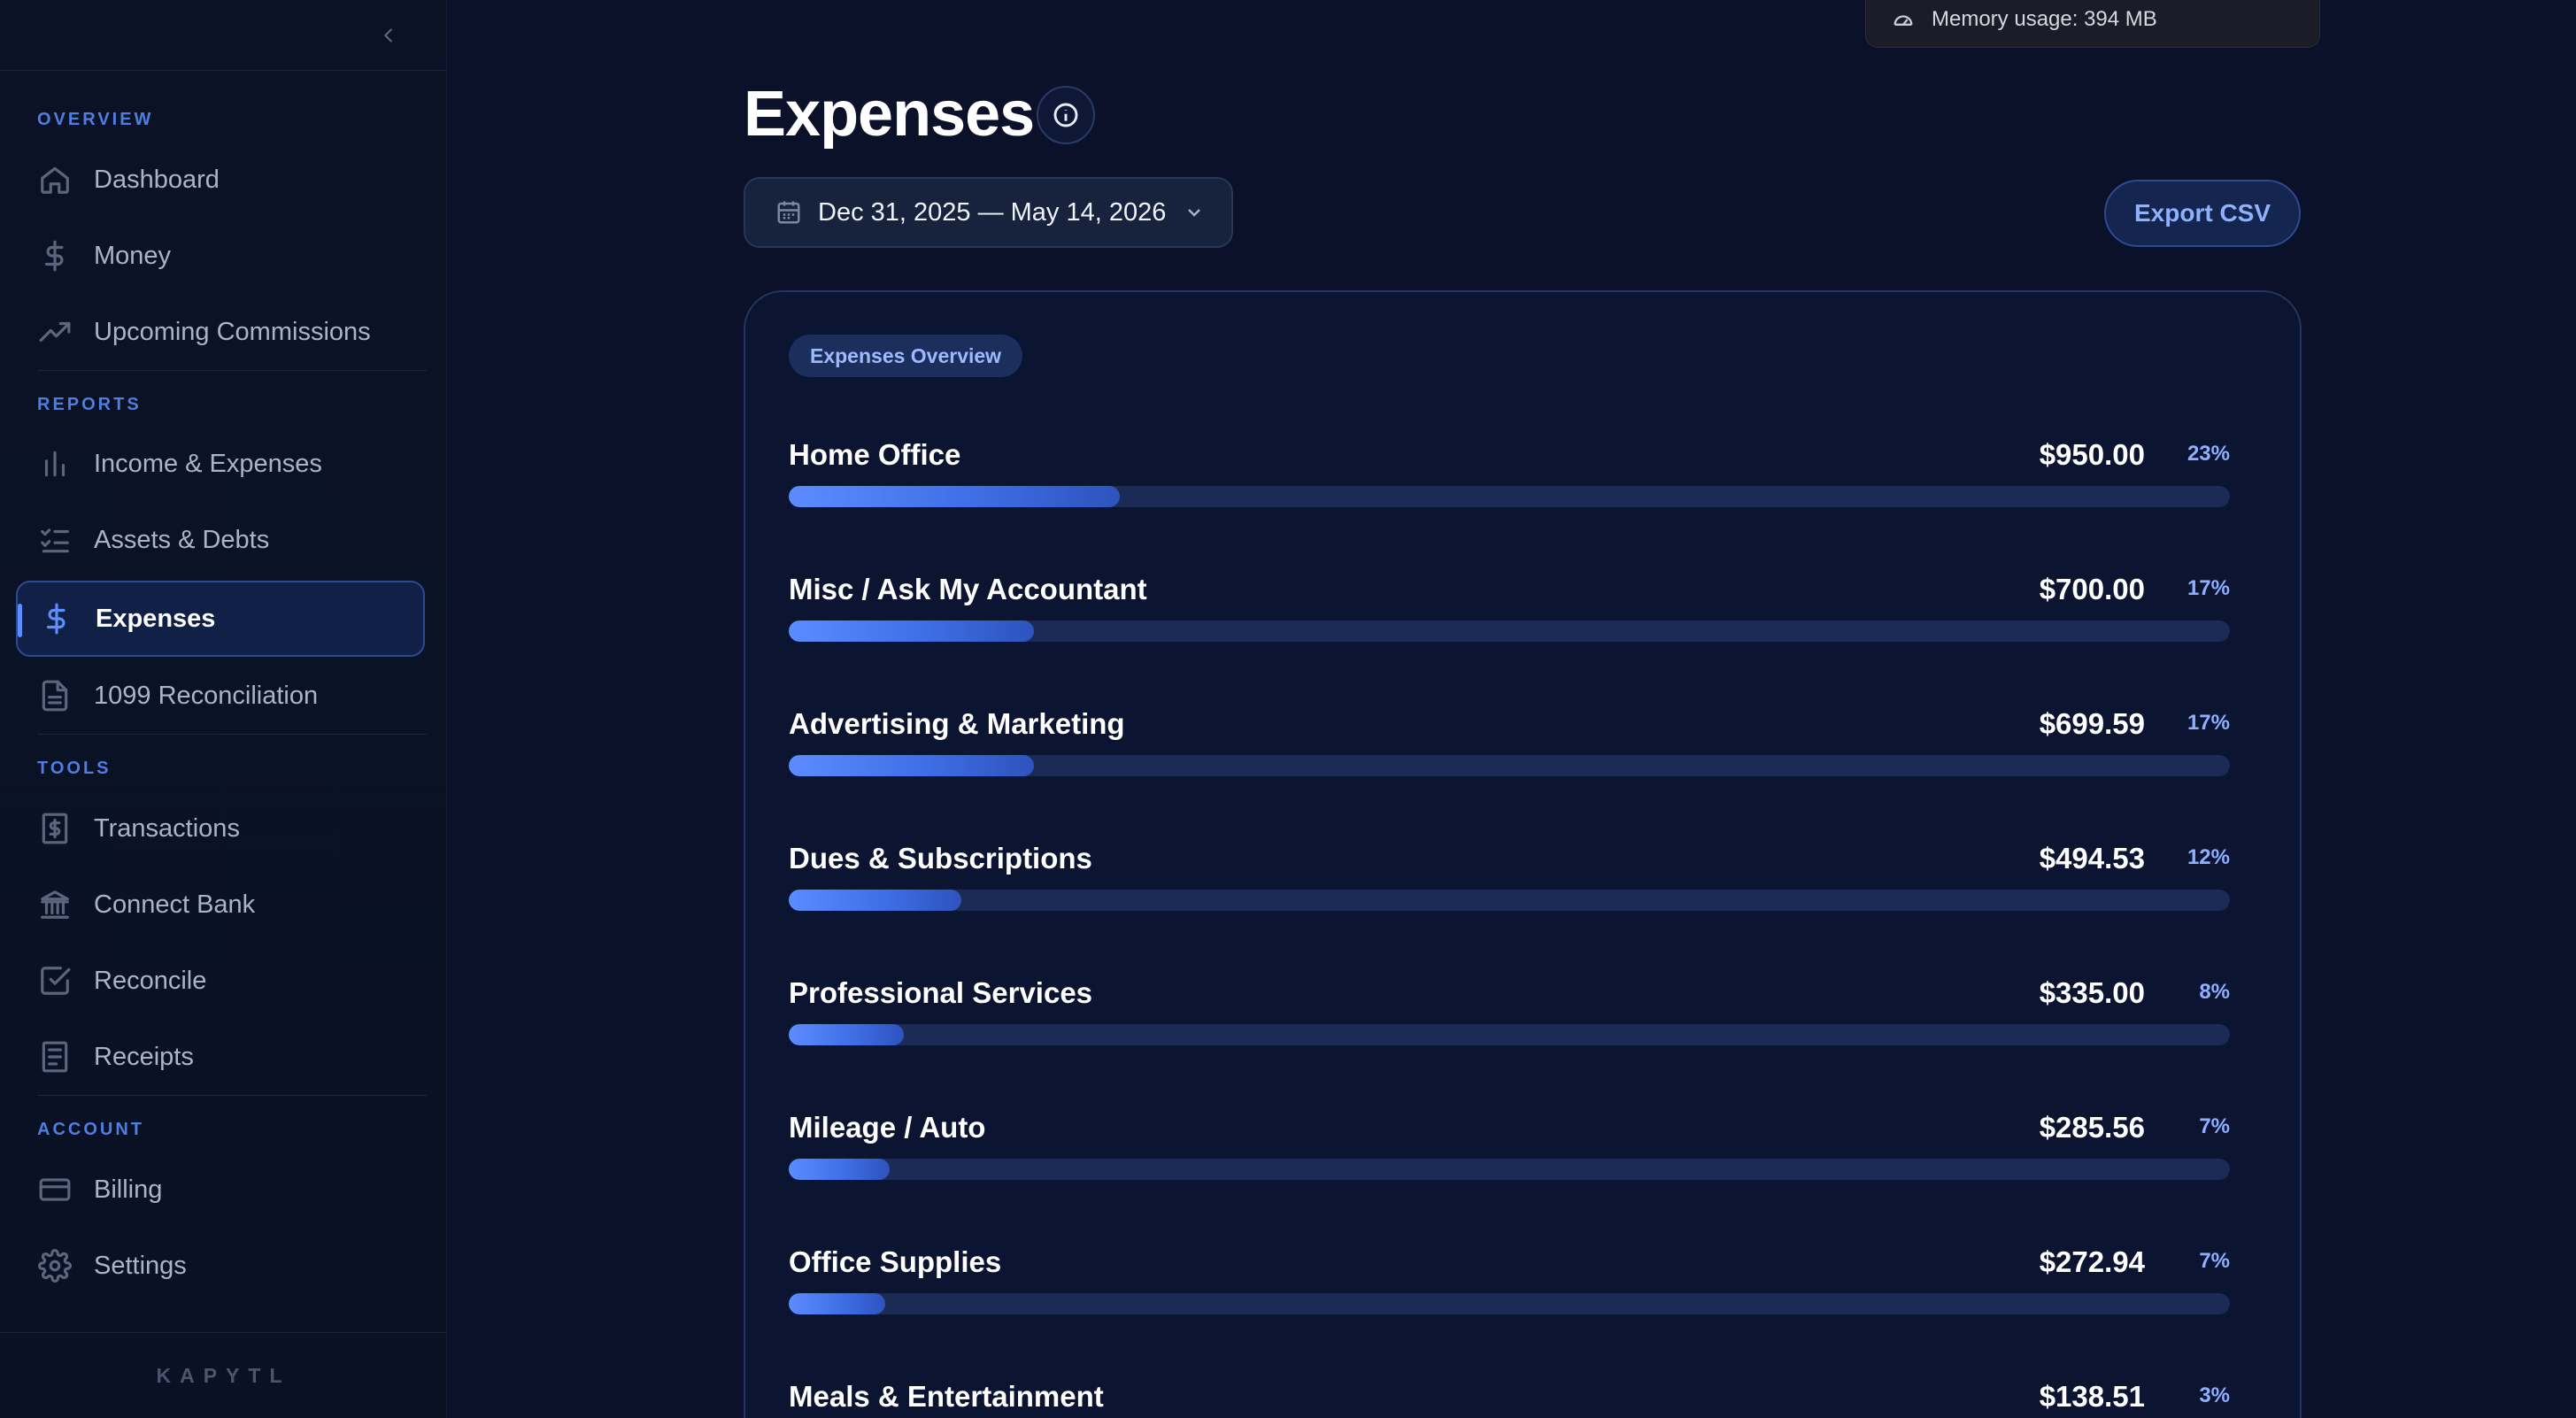 The width and height of the screenshot is (2576, 1418). Describe the element at coordinates (2092, 24) in the screenshot. I see `memory-usage-badge: Memory usage: 394 MB` at that location.